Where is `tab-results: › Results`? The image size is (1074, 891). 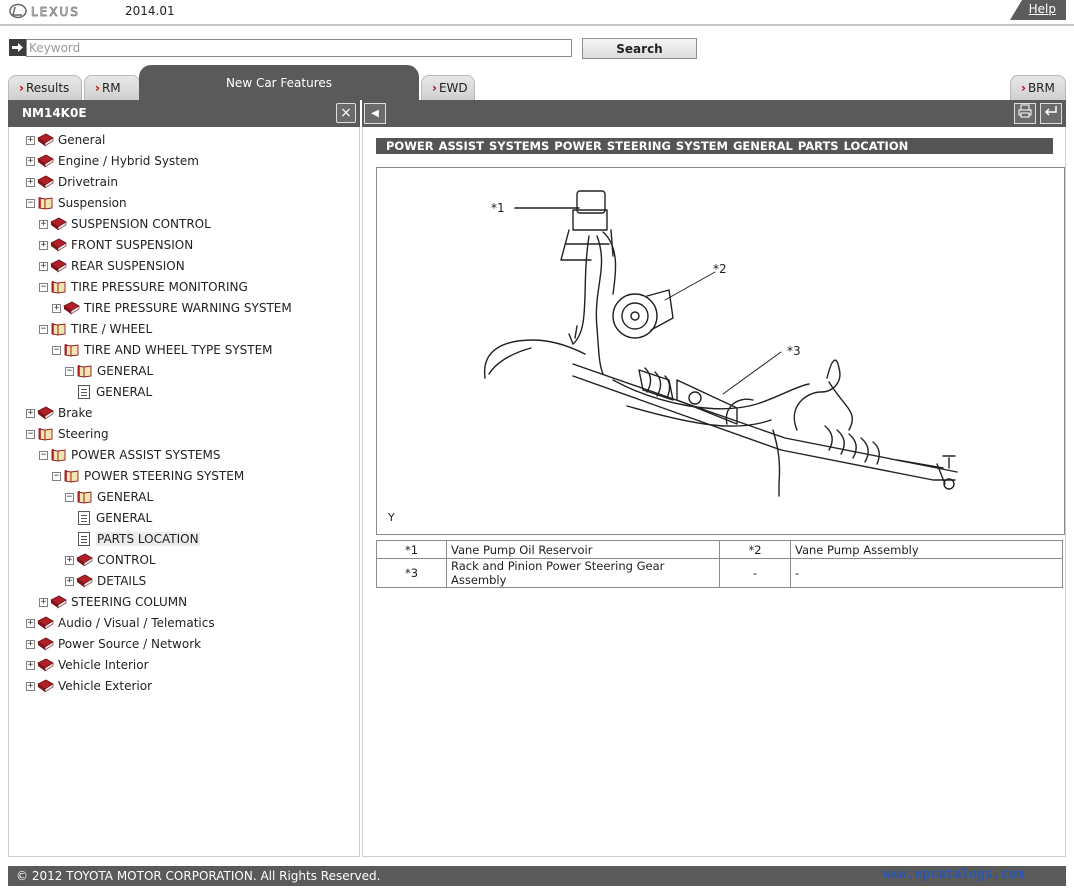
tab-results: › Results is located at coordinates (45, 87).